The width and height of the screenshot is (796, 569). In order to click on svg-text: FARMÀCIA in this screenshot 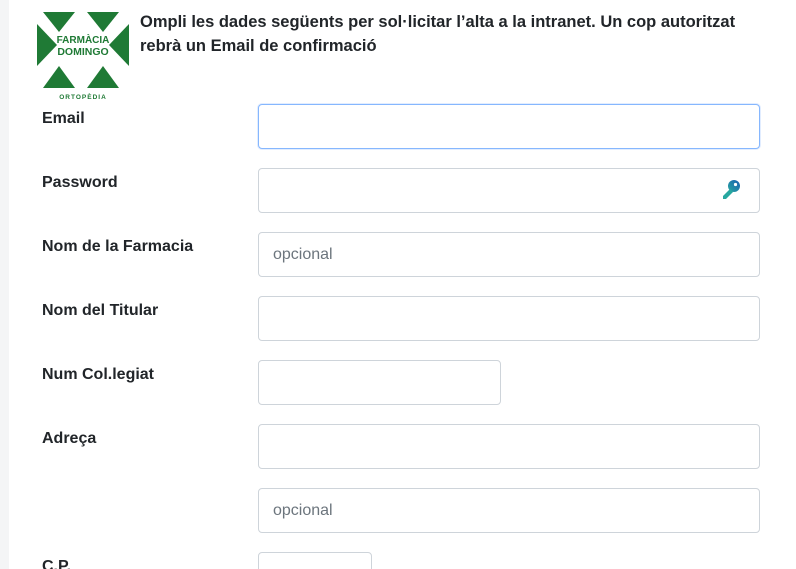, I will do `click(83, 39)`.